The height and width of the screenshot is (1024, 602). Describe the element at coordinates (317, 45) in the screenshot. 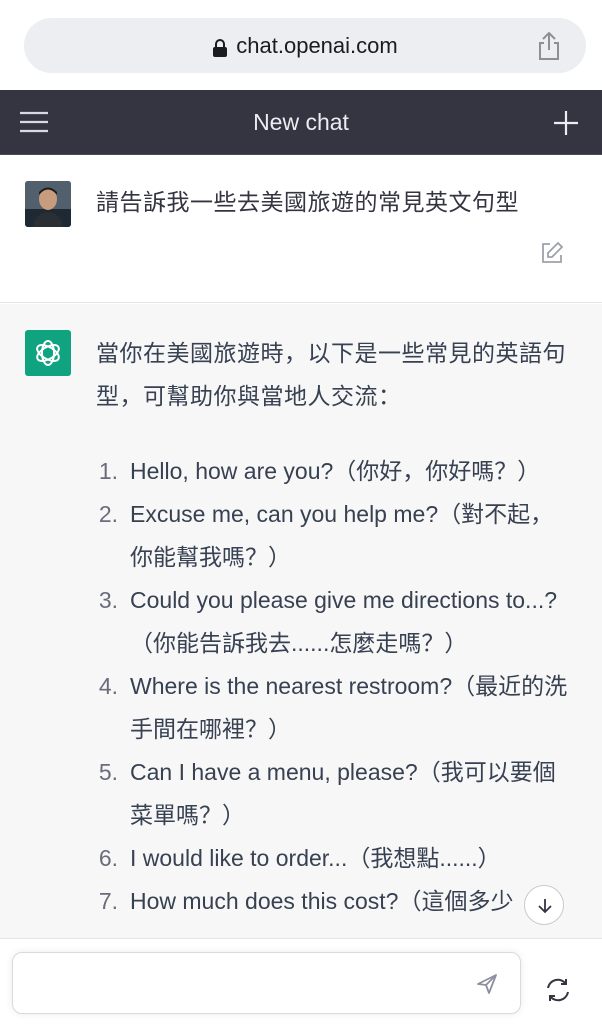

I see `url-text: chat.openai.com` at that location.